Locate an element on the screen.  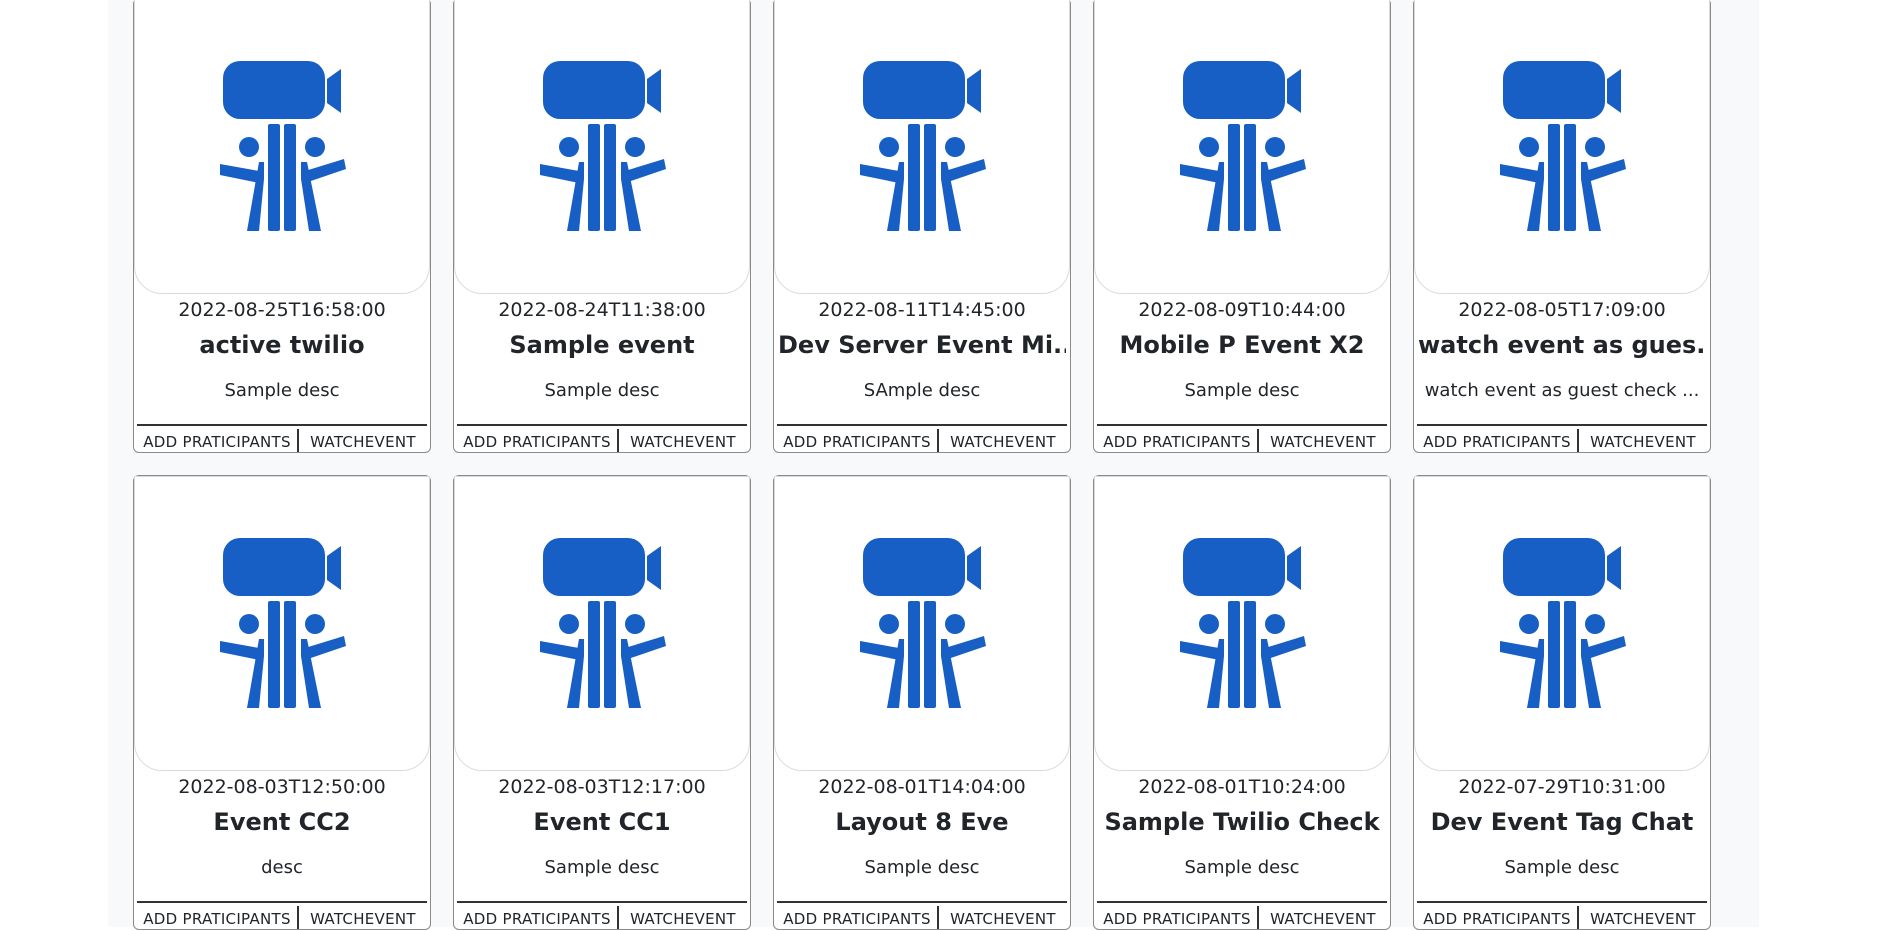
event-title: Layout 8 Eve is located at coordinates (922, 822).